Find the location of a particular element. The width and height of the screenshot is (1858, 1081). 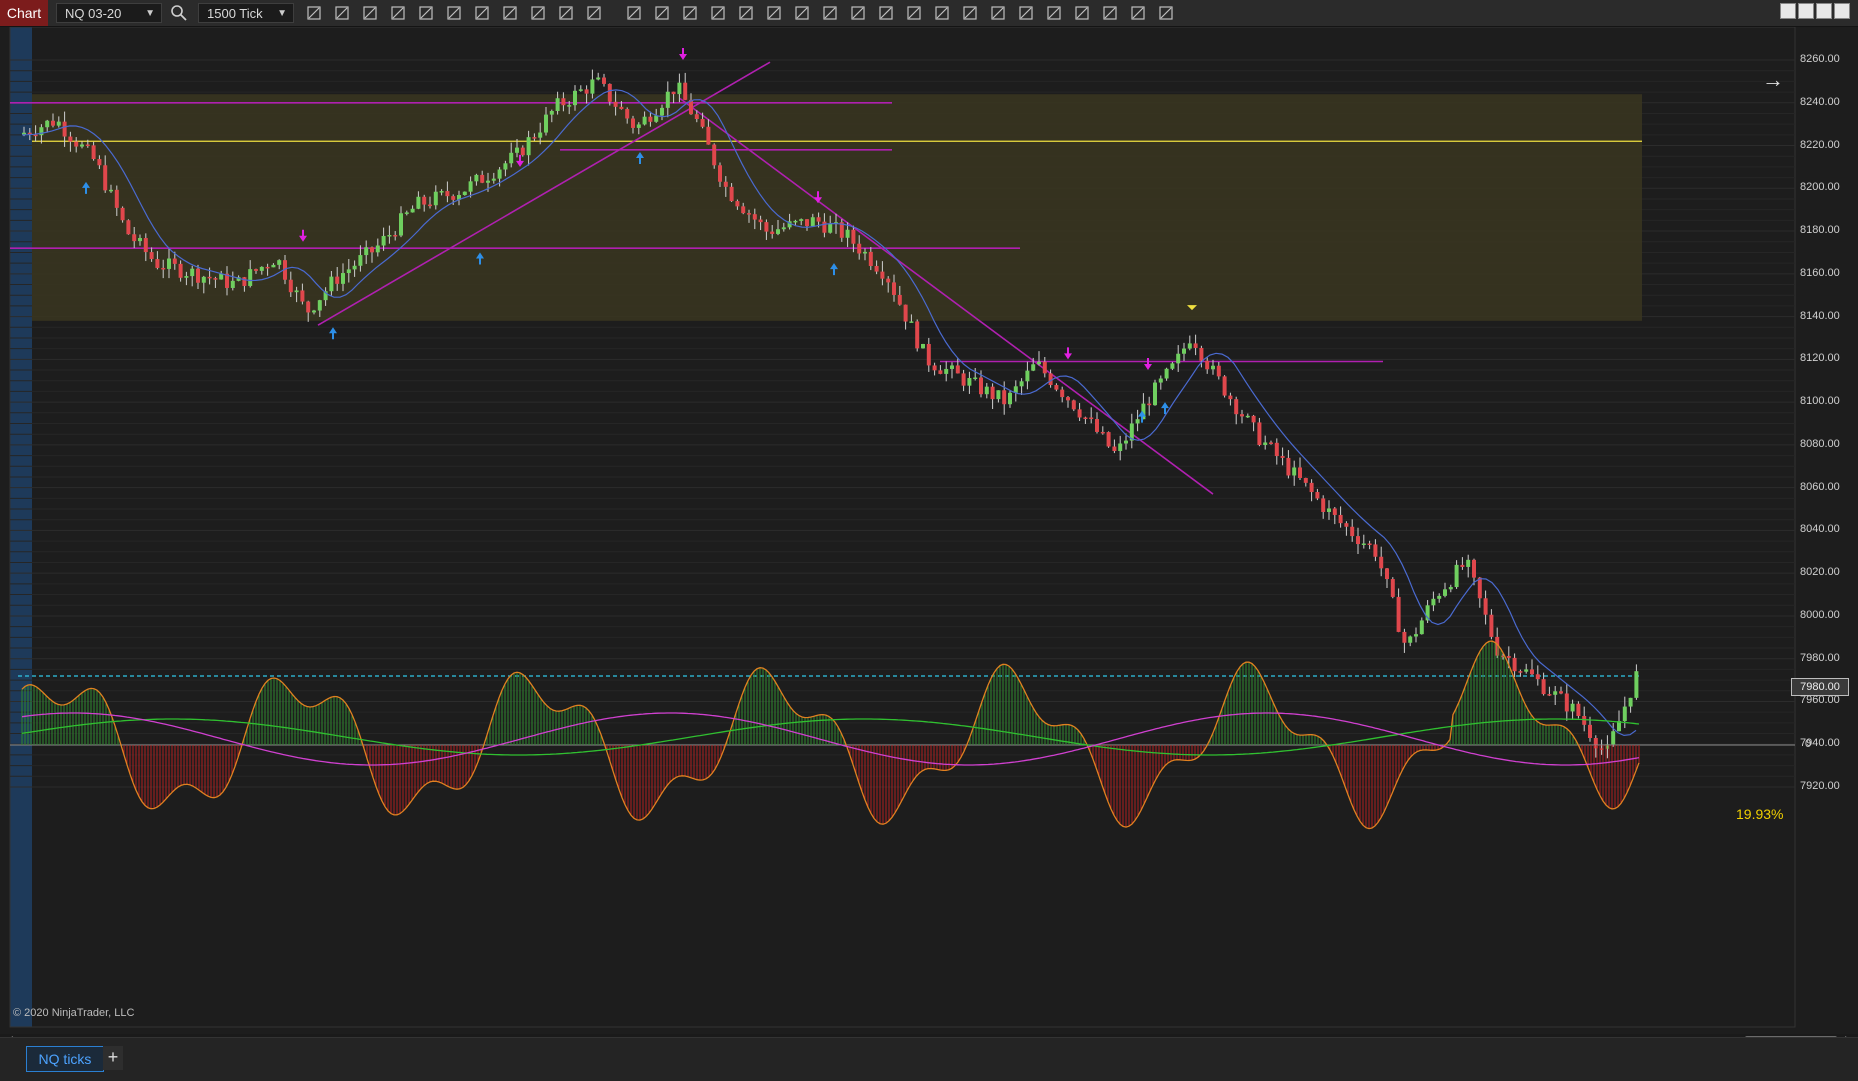

trash-icon is located at coordinates (1110, 13).